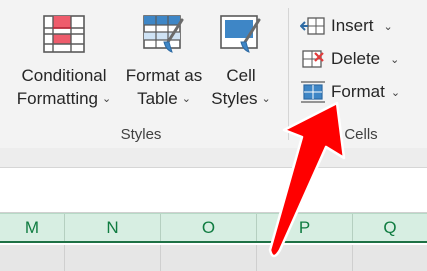 The image size is (427, 271). What do you see at coordinates (64, 75) in the screenshot?
I see `conditional-formatting-label-line1: Conditional` at bounding box center [64, 75].